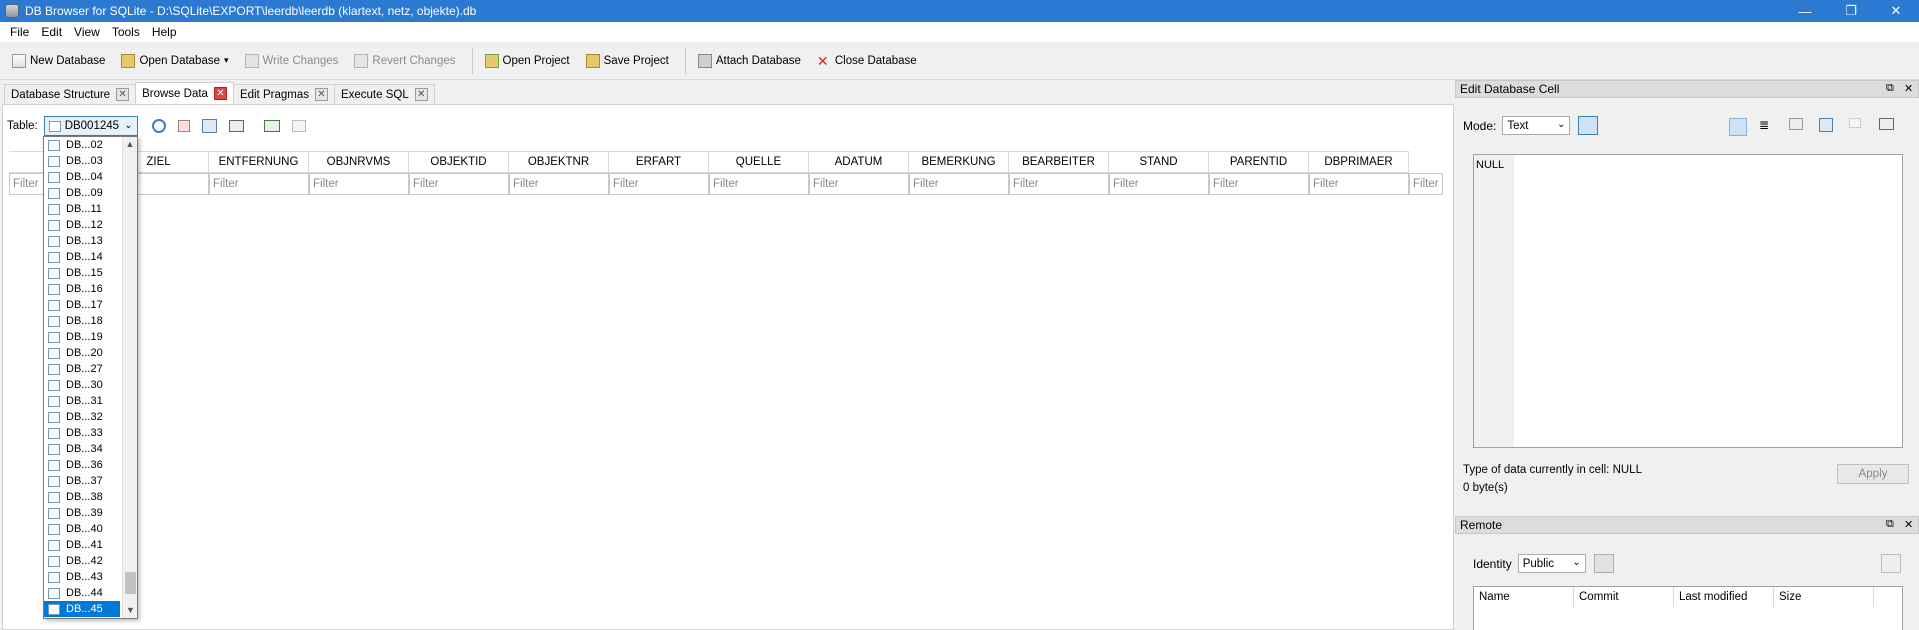 This screenshot has height=630, width=1919. What do you see at coordinates (209, 126) in the screenshot?
I see `save-table-icon` at bounding box center [209, 126].